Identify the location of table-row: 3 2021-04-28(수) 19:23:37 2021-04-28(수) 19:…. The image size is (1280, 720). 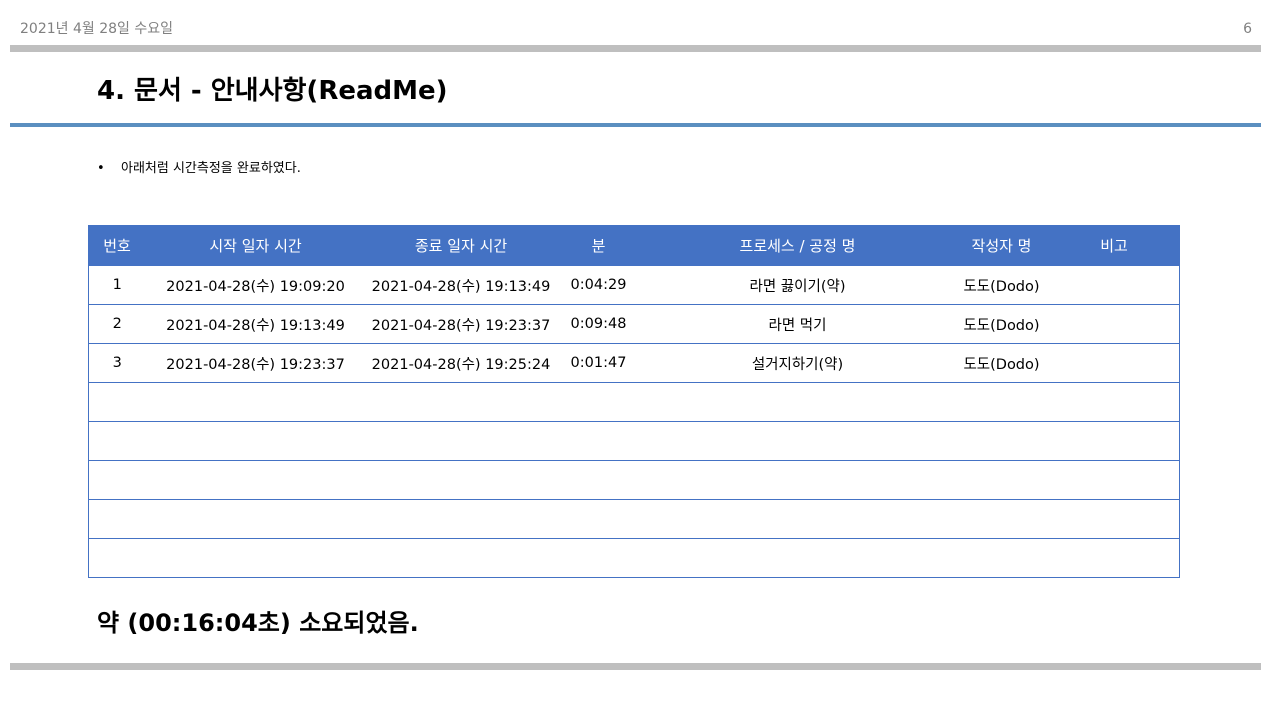
(634, 363).